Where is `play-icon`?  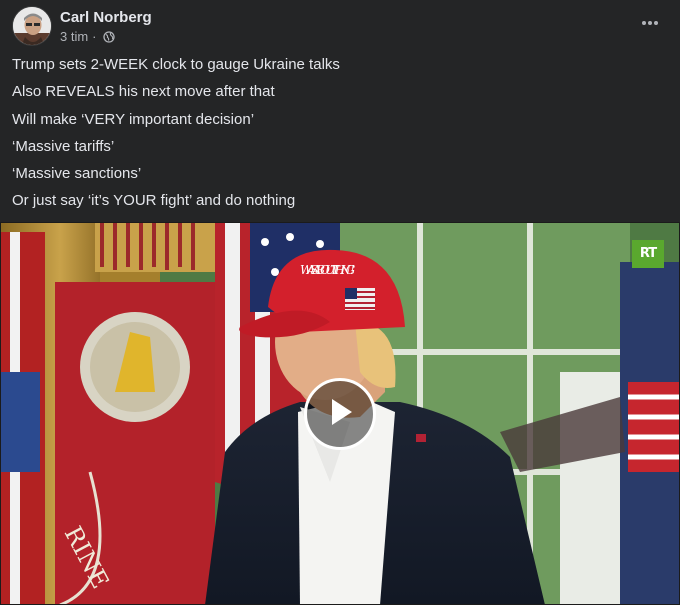 play-icon is located at coordinates (340, 414).